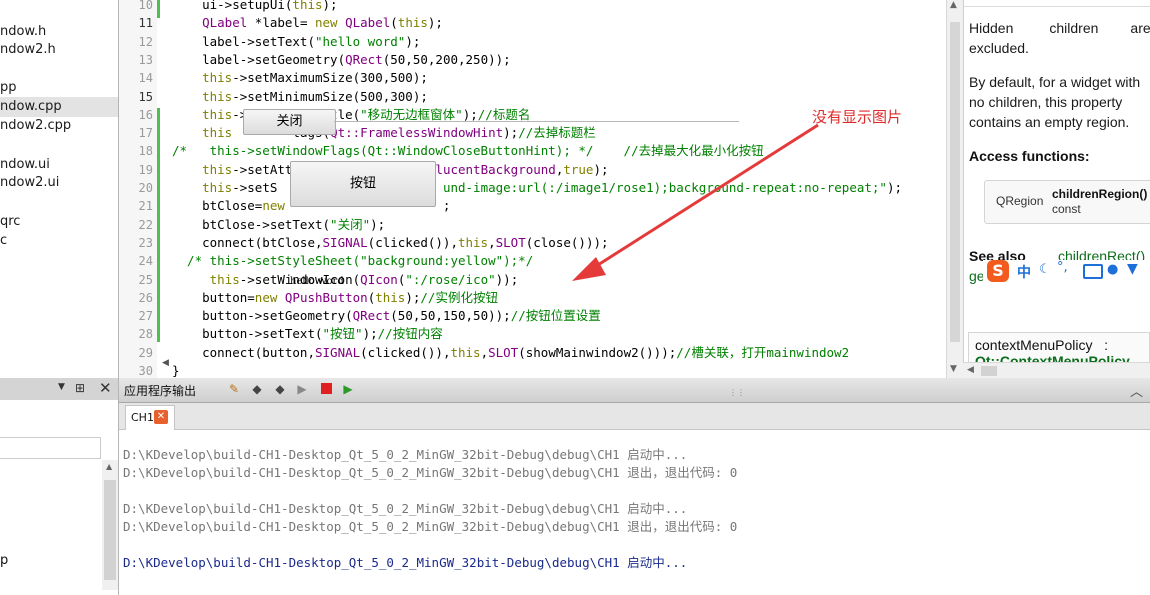  Describe the element at coordinates (1045, 269) in the screenshot. I see `moon-icon: ☾` at that location.